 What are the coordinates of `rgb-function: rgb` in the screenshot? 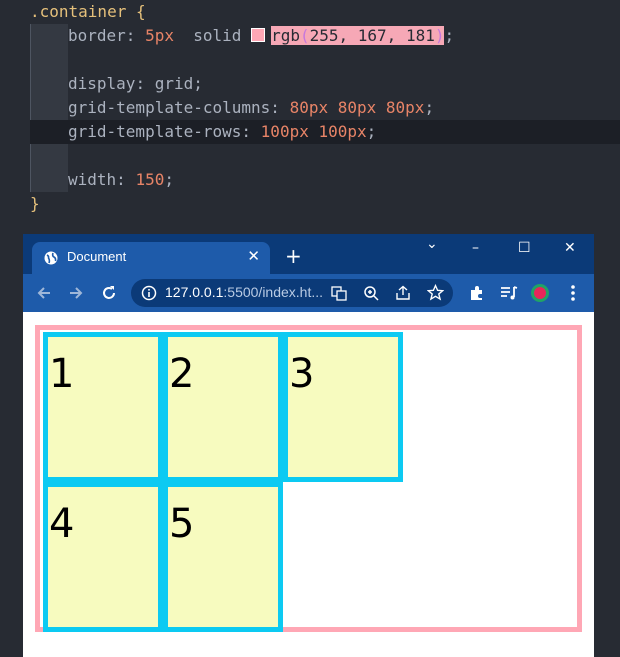 It's located at (285, 35).